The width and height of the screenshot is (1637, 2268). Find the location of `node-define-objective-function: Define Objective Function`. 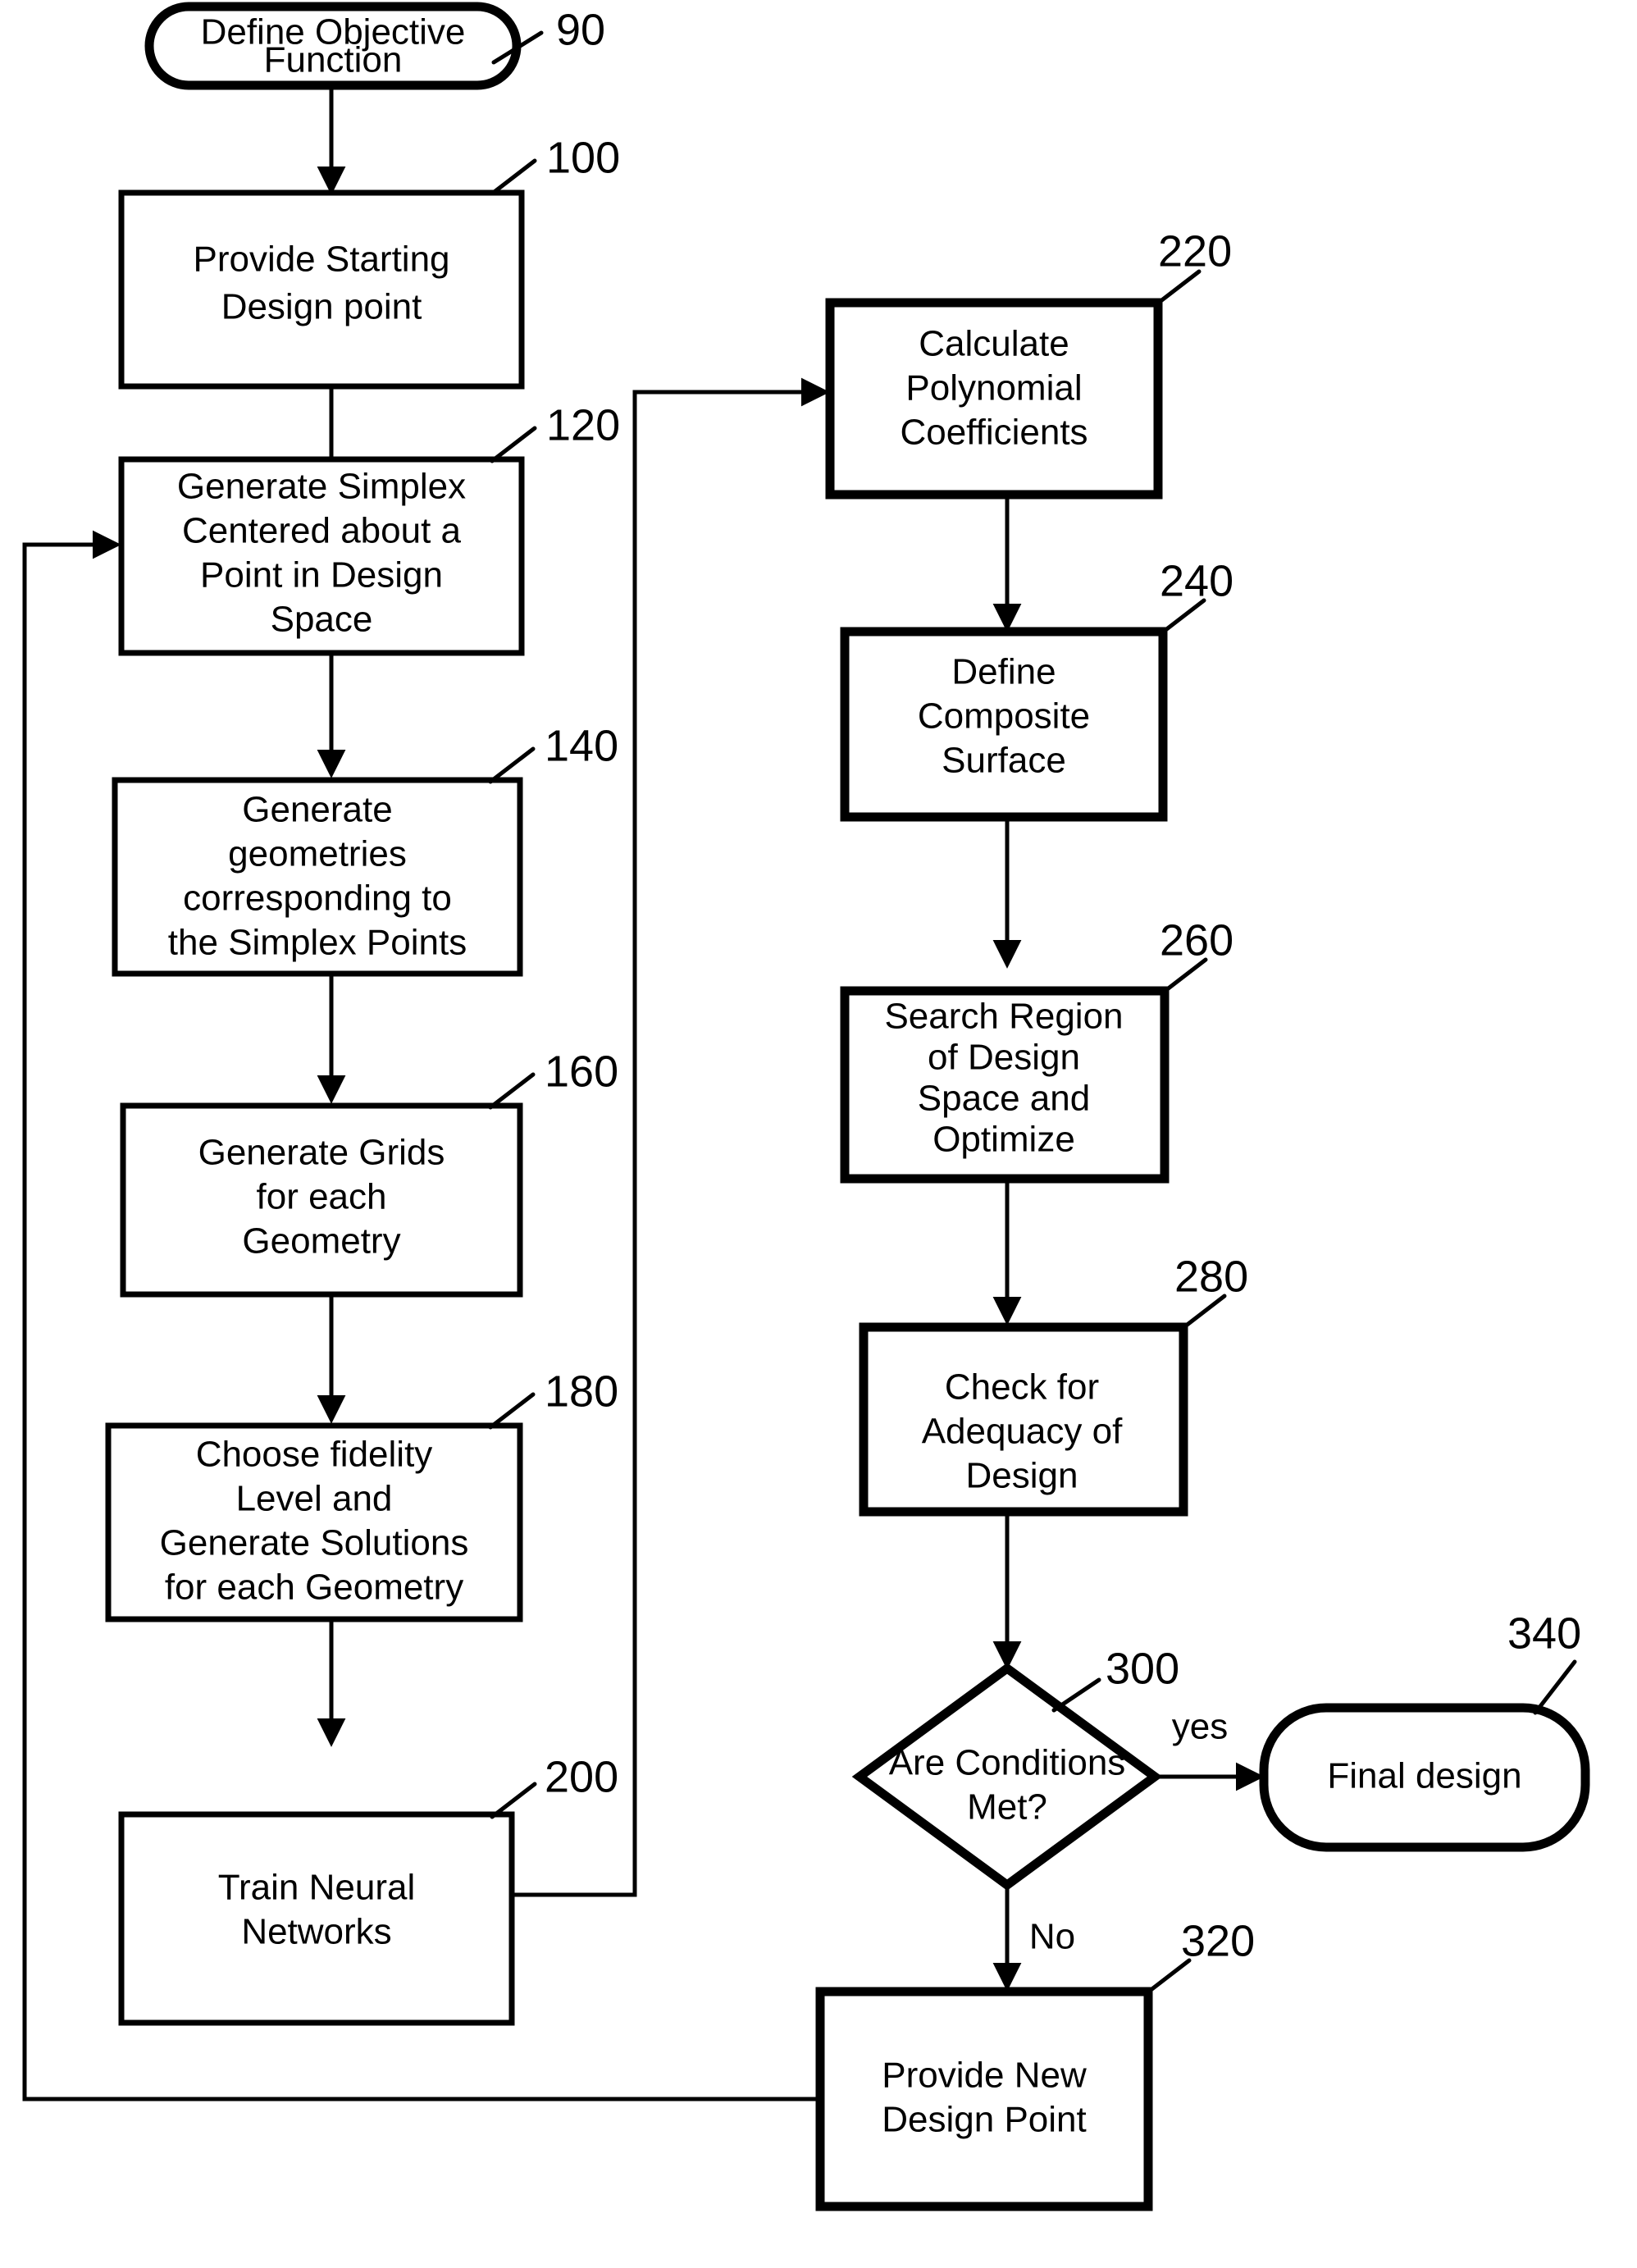

node-define-objective-function: Define Objective Function is located at coordinates (333, 46).